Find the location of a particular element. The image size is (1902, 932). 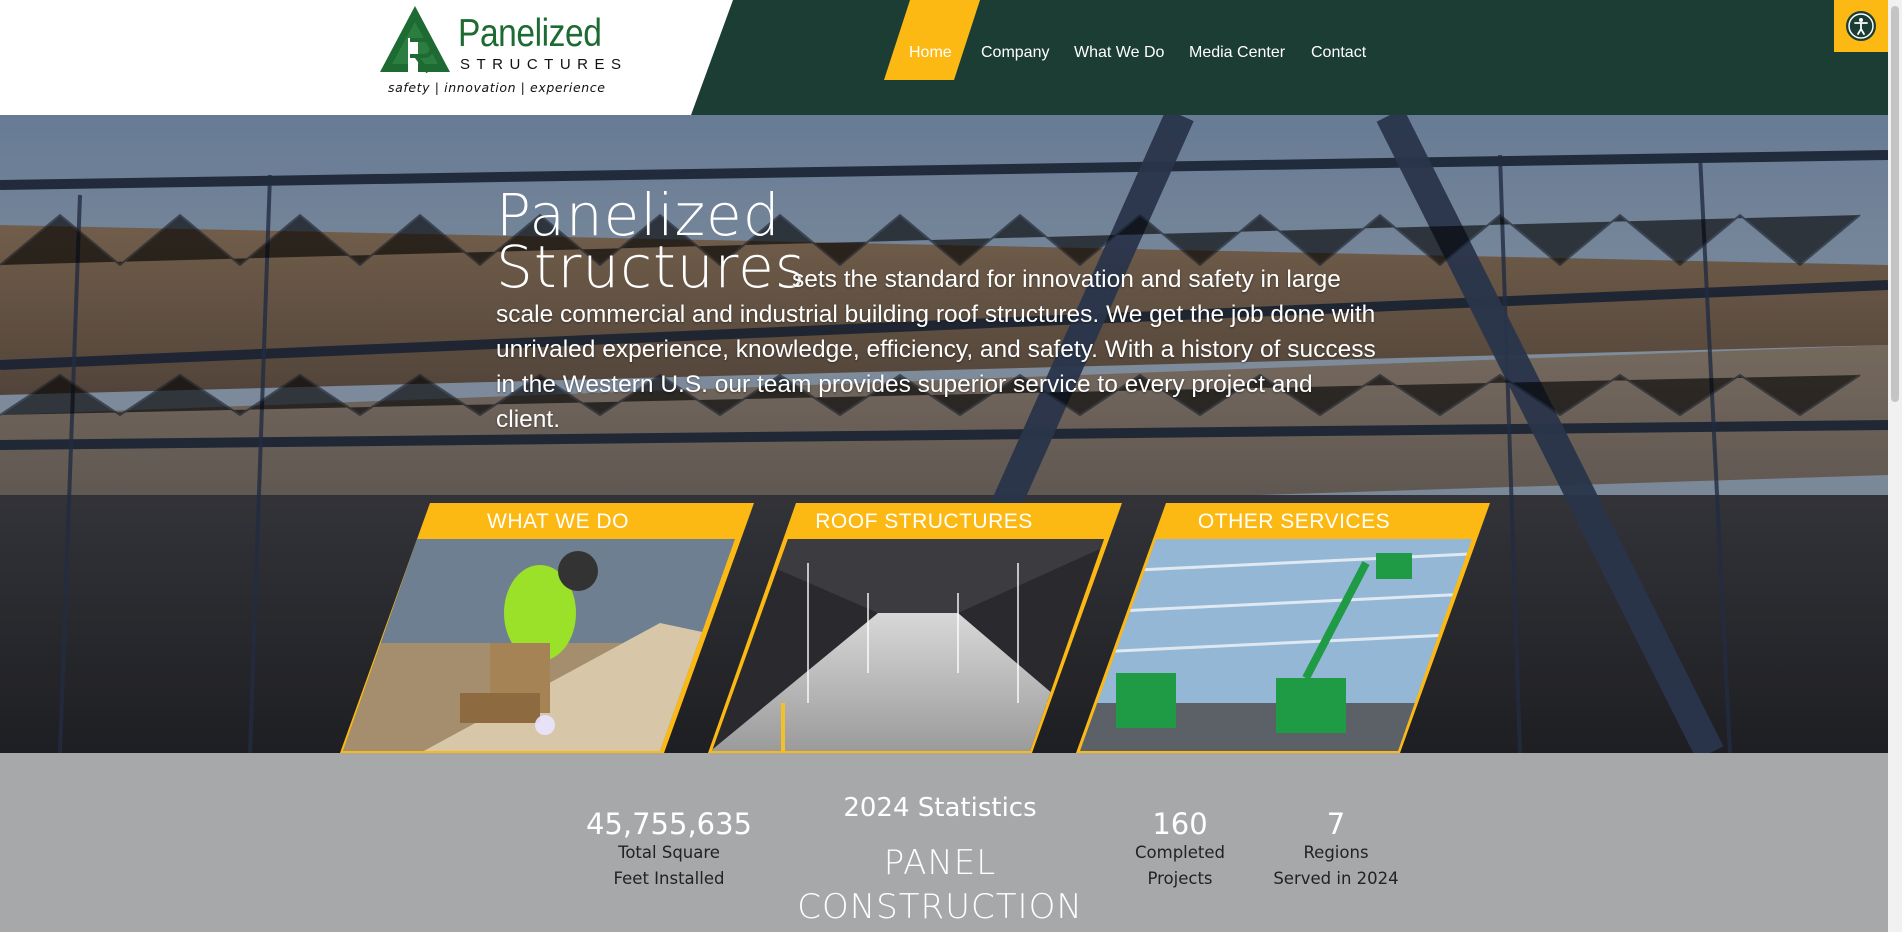

logo-wordmark: Panelized is located at coordinates (530, 33).